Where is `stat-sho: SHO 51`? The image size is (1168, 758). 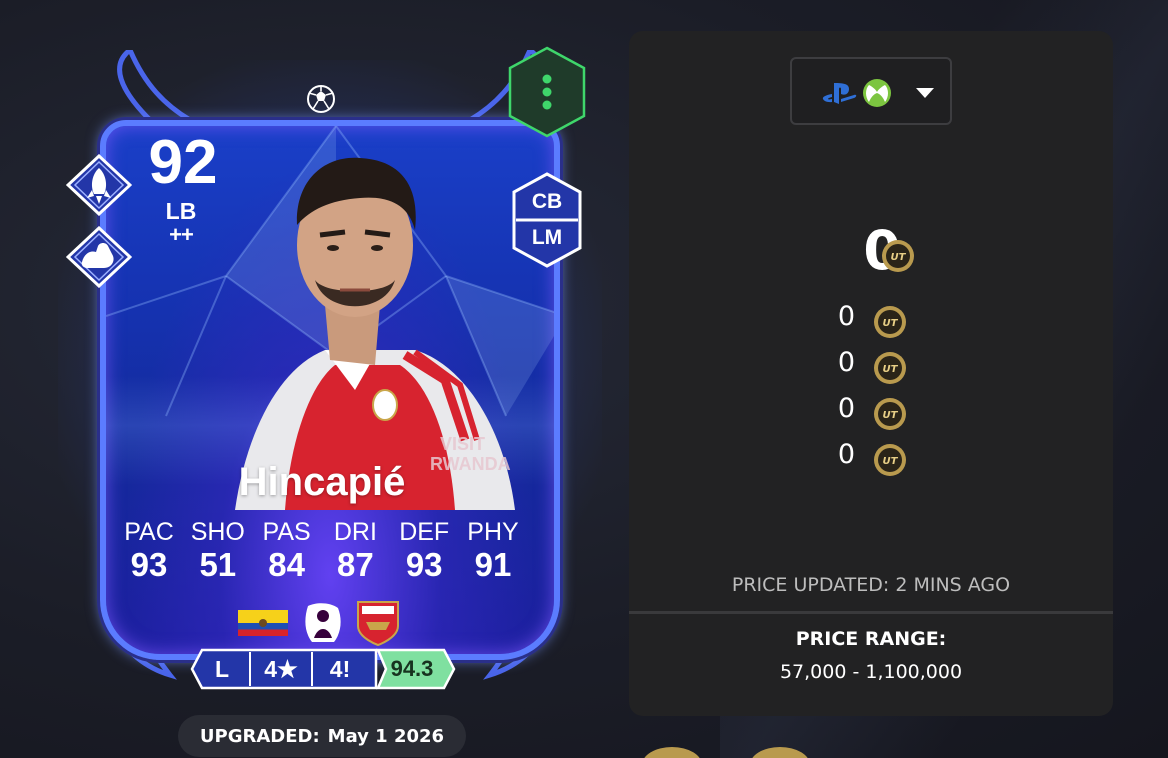 stat-sho: SHO 51 is located at coordinates (218, 551).